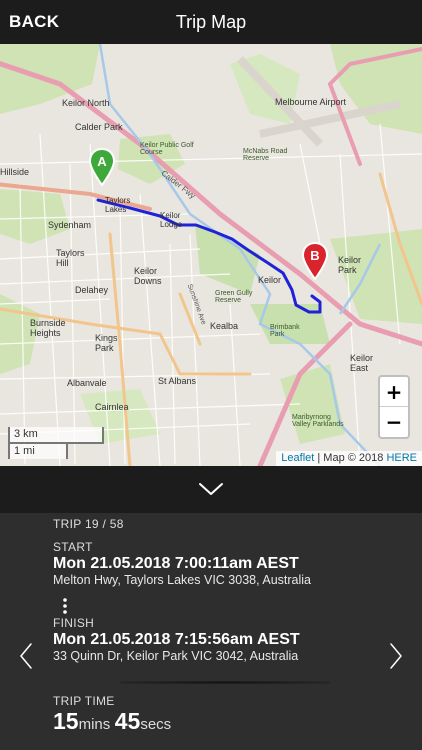 The height and width of the screenshot is (750, 422). What do you see at coordinates (350, 265) in the screenshot?
I see `map-label: Keilor Park` at bounding box center [350, 265].